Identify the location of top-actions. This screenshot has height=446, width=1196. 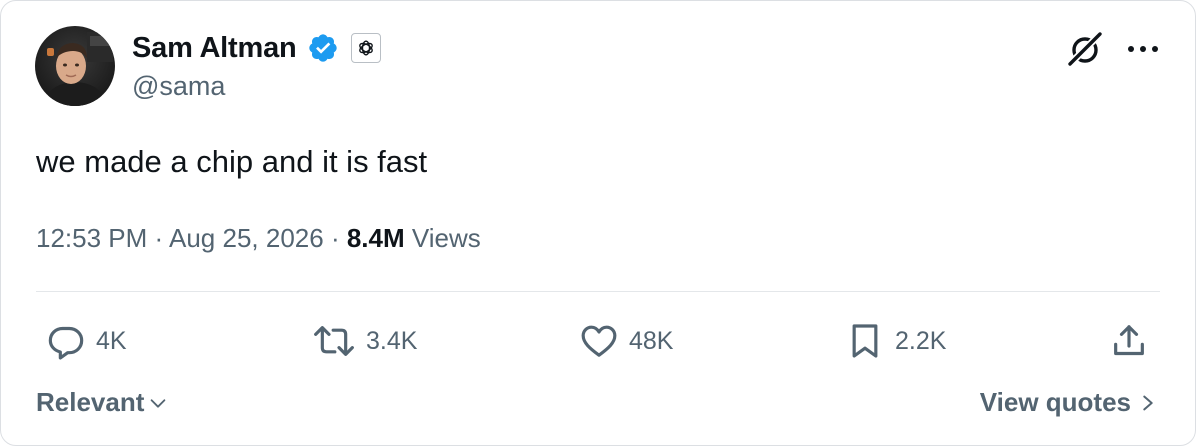
(1112, 49).